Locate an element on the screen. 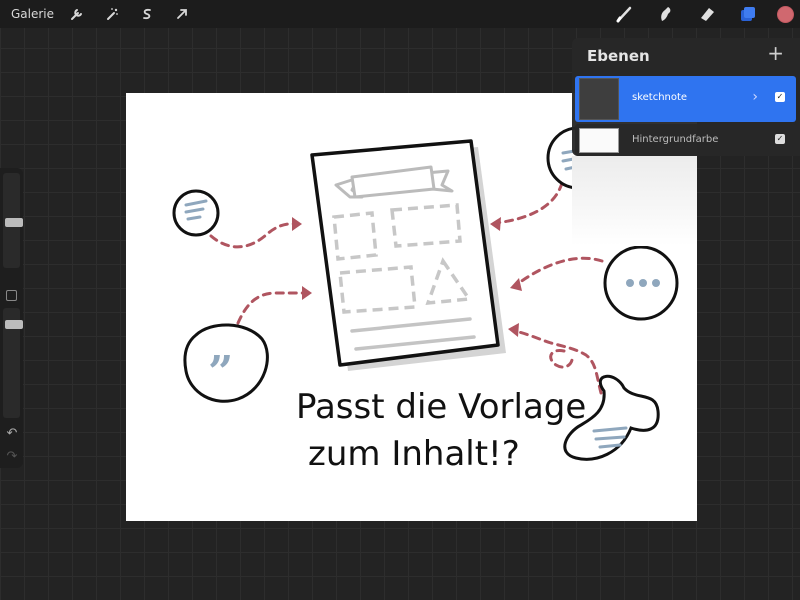 Image resolution: width=800 pixels, height=600 pixels. selection-icon is located at coordinates (147, 14).